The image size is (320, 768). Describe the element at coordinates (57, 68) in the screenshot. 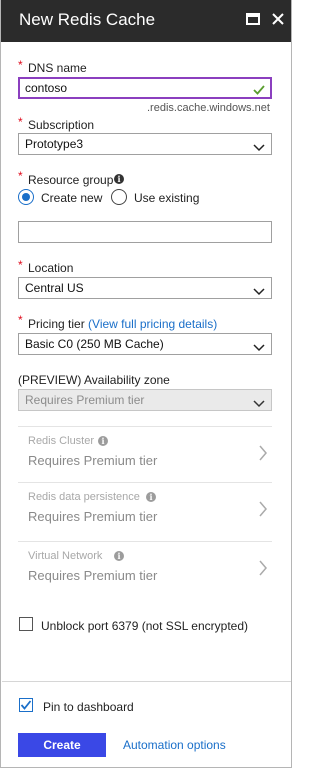

I see `dns-name-label: DNS name` at that location.